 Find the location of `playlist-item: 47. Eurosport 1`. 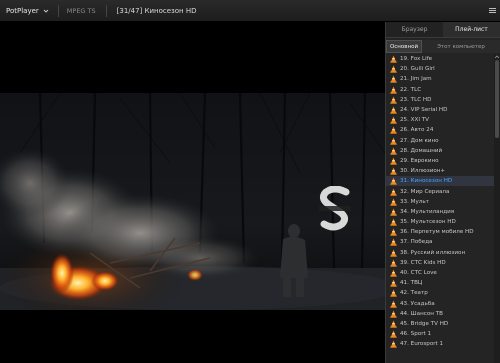

playlist-item: 47. Eurosport 1 is located at coordinates (440, 344).